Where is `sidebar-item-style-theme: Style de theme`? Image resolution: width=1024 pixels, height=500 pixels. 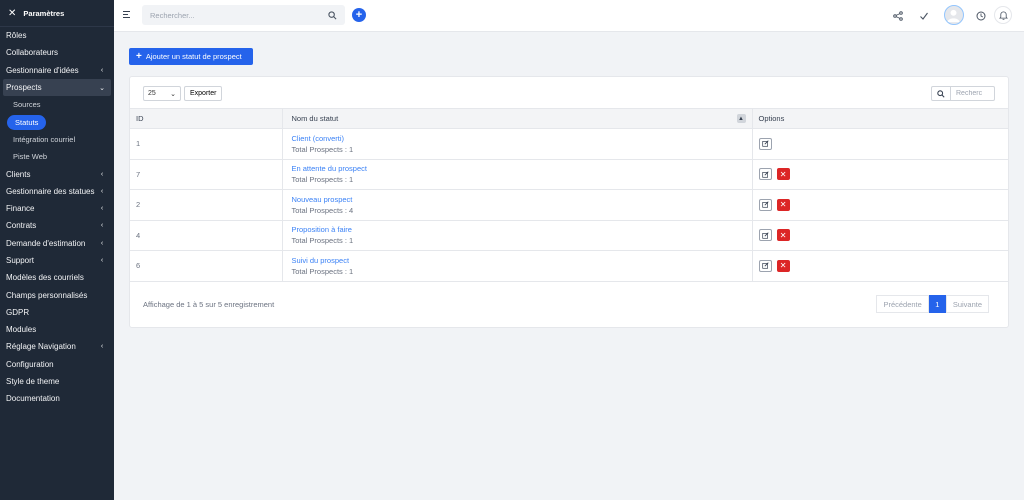 sidebar-item-style-theme: Style de theme is located at coordinates (57, 381).